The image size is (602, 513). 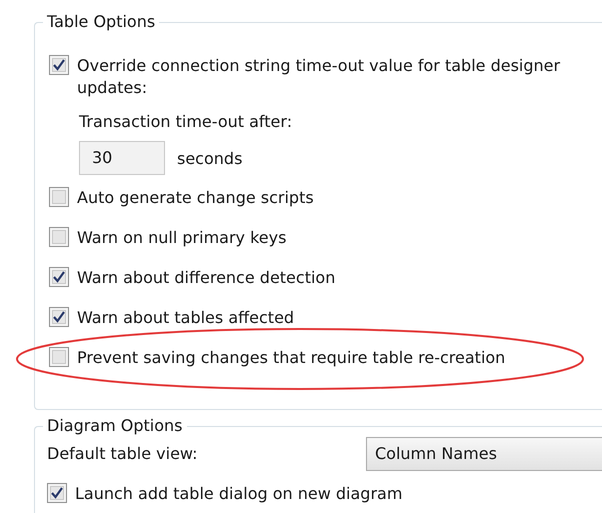 What do you see at coordinates (209, 158) in the screenshot?
I see `unit-label: seconds` at bounding box center [209, 158].